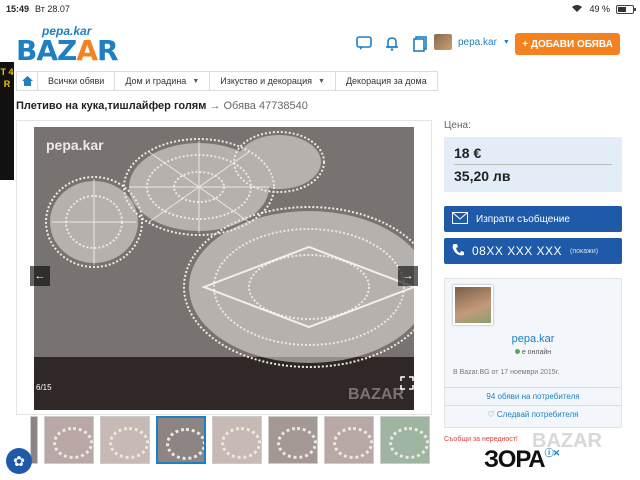  What do you see at coordinates (18, 9) in the screenshot?
I see `status-time: 15:49` at bounding box center [18, 9].